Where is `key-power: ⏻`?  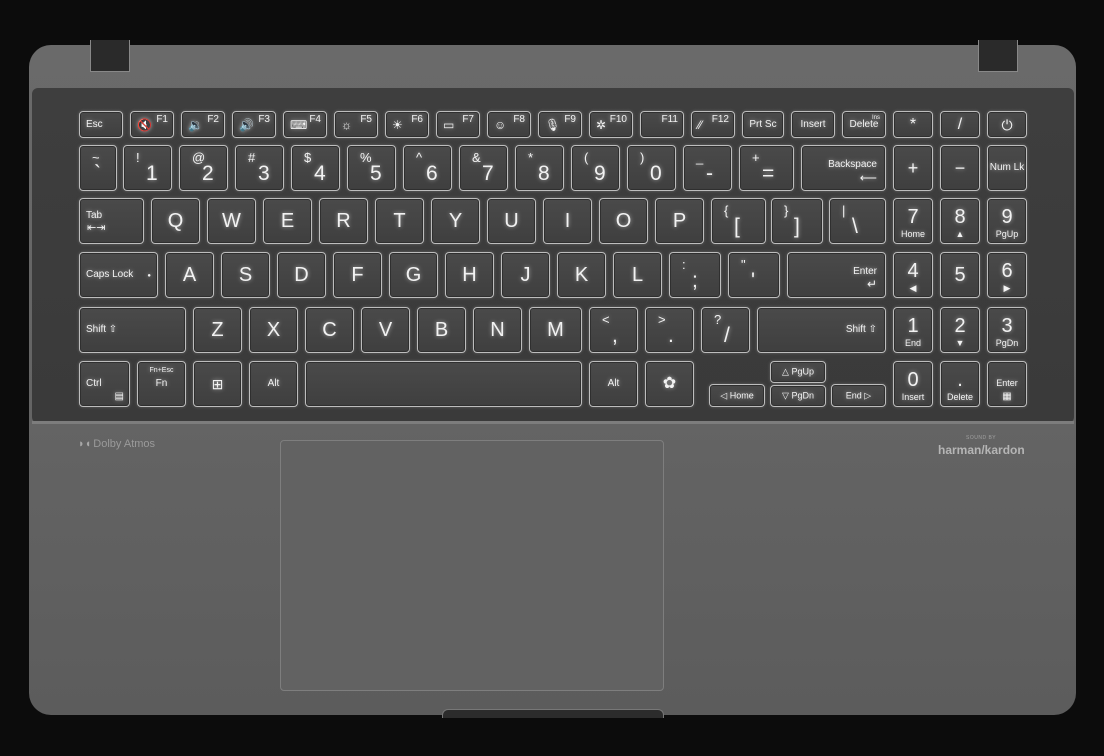
key-power: ⏻ is located at coordinates (1007, 124).